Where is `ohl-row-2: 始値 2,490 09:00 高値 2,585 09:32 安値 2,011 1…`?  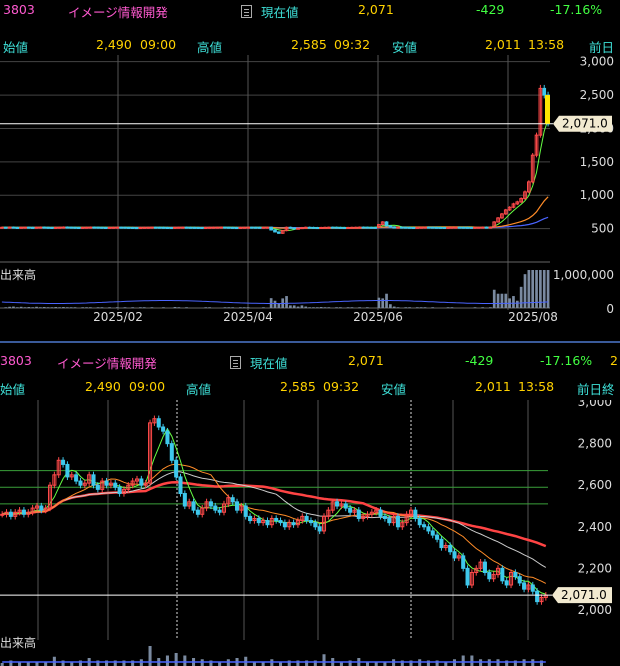 ohl-row-2: 始値 2,490 09:00 高値 2,585 09:32 安値 2,011 1… is located at coordinates (310, 387).